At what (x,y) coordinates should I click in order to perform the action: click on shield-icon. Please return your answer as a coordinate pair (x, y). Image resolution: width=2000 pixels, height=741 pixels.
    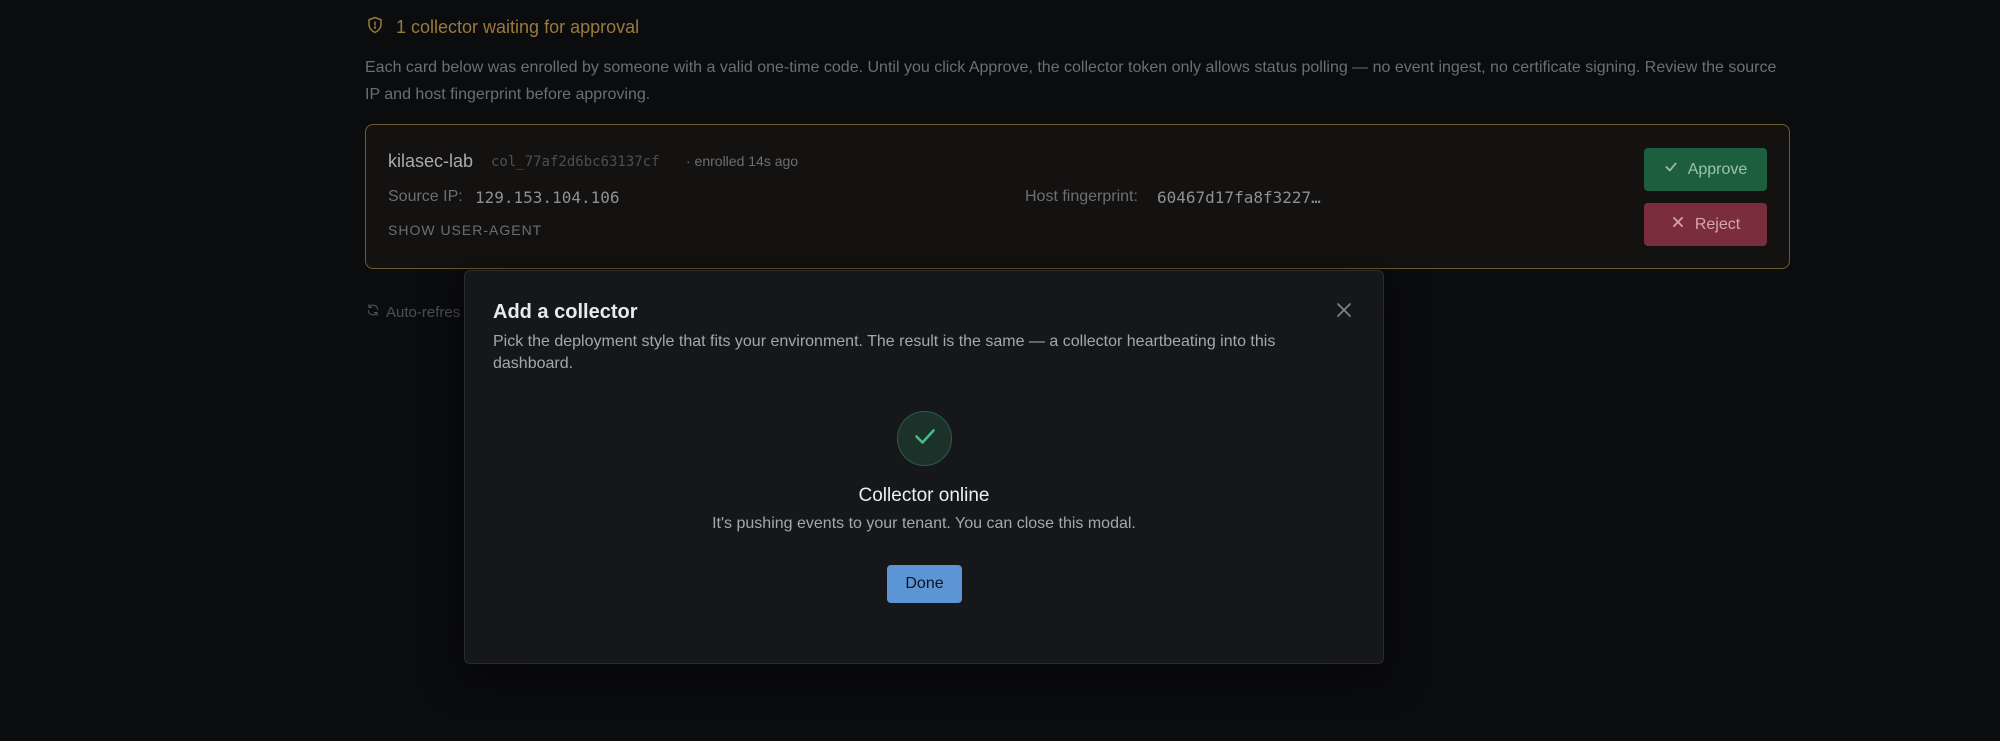
    Looking at the image, I should click on (375, 27).